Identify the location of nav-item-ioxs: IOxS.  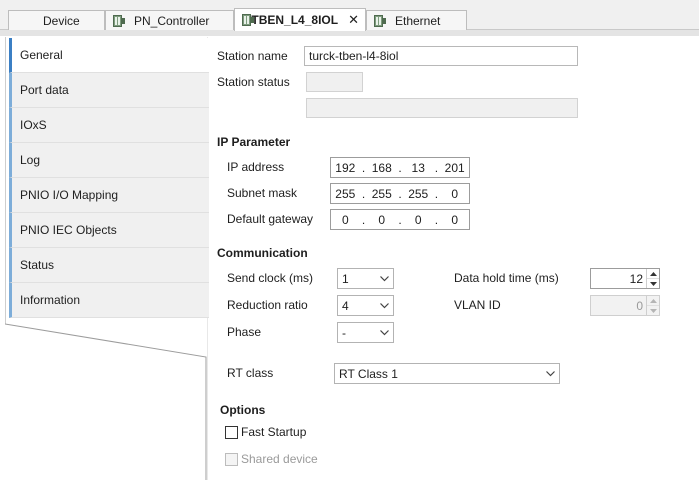
(109, 125).